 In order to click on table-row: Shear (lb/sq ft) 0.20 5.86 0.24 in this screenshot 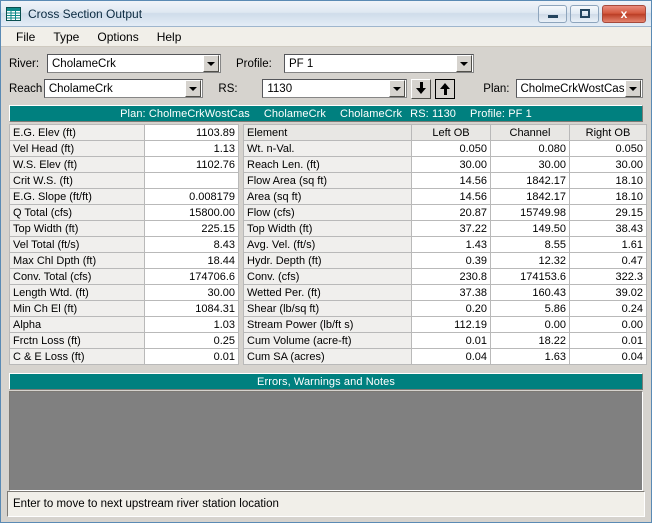, I will do `click(445, 308)`.